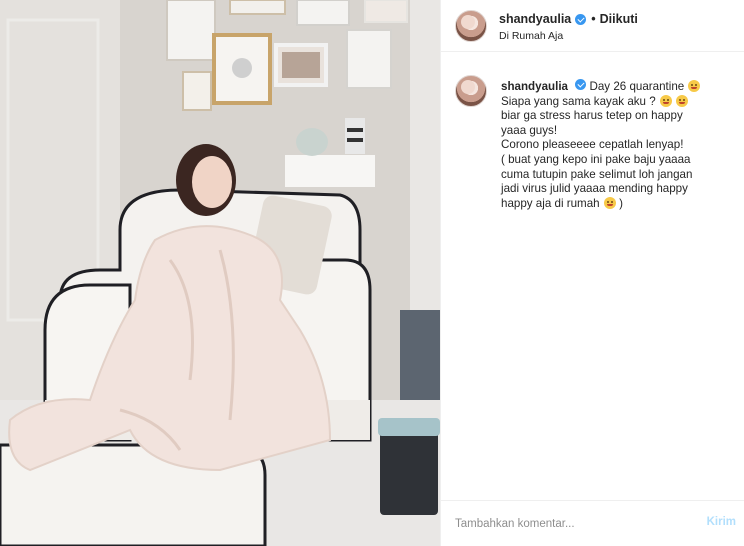  I want to click on caption-text-line: cuma tutupin pake selimut loh jangan, so click(597, 174).